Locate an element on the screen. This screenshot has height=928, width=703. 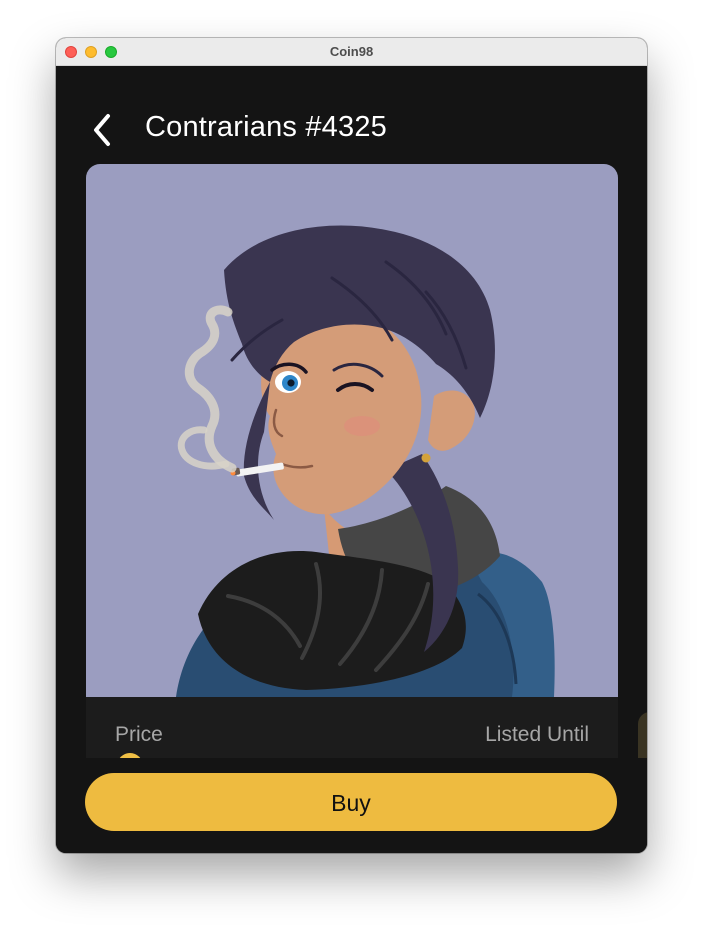
back-button is located at coordinates (103, 130).